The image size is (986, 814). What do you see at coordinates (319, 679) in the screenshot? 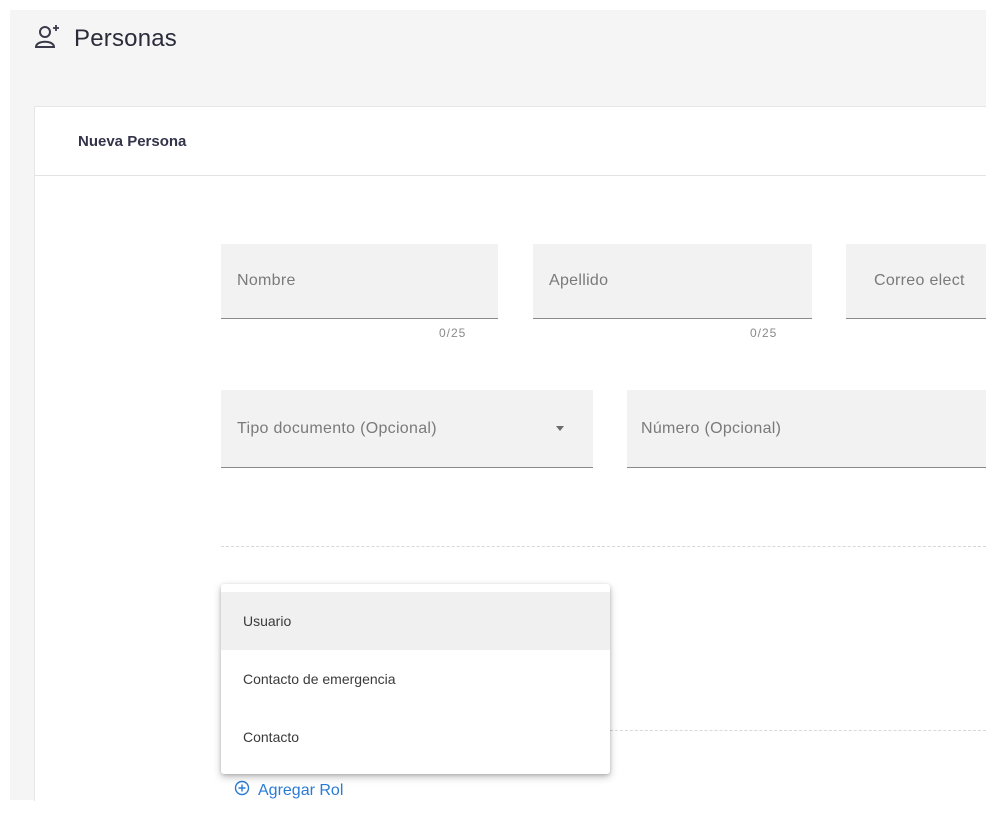
I see `menu-item-label: Contacto de emergencia` at bounding box center [319, 679].